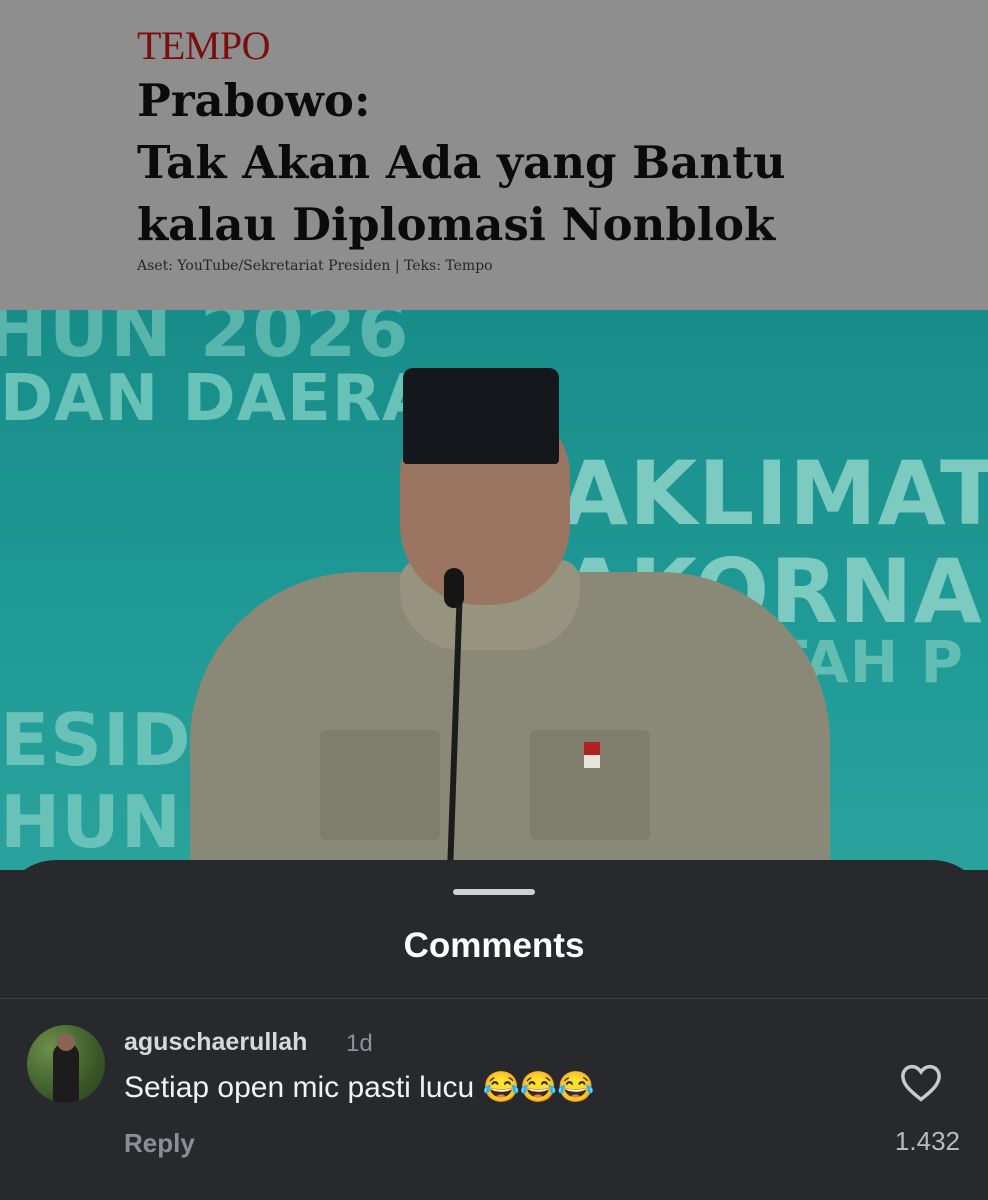 This screenshot has width=988, height=1200. I want to click on headline-line: Tak Akan Ada yang Bantu, so click(461, 162).